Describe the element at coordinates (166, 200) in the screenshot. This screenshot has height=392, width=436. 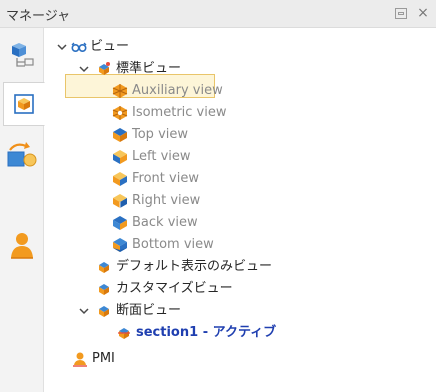
I see `tree-label: Right view` at that location.